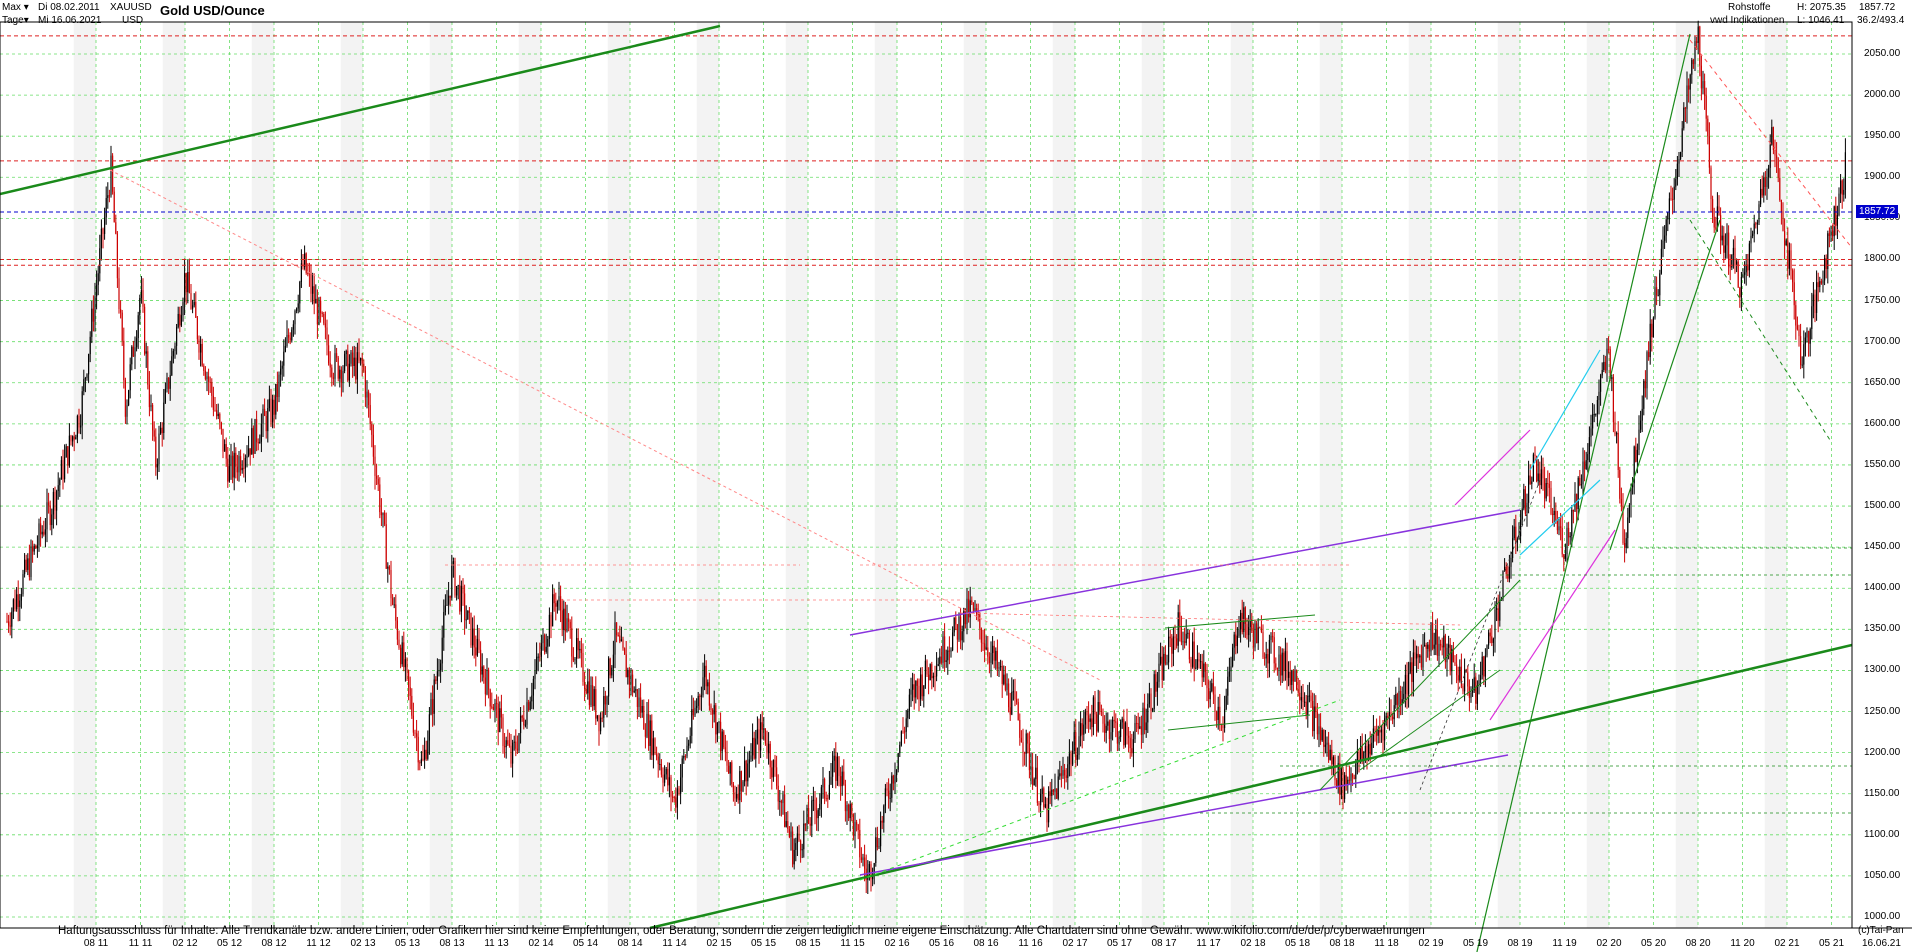 The image size is (1912, 952). Describe the element at coordinates (541, 943) in the screenshot. I see `x-tick-label: 02 14` at that location.